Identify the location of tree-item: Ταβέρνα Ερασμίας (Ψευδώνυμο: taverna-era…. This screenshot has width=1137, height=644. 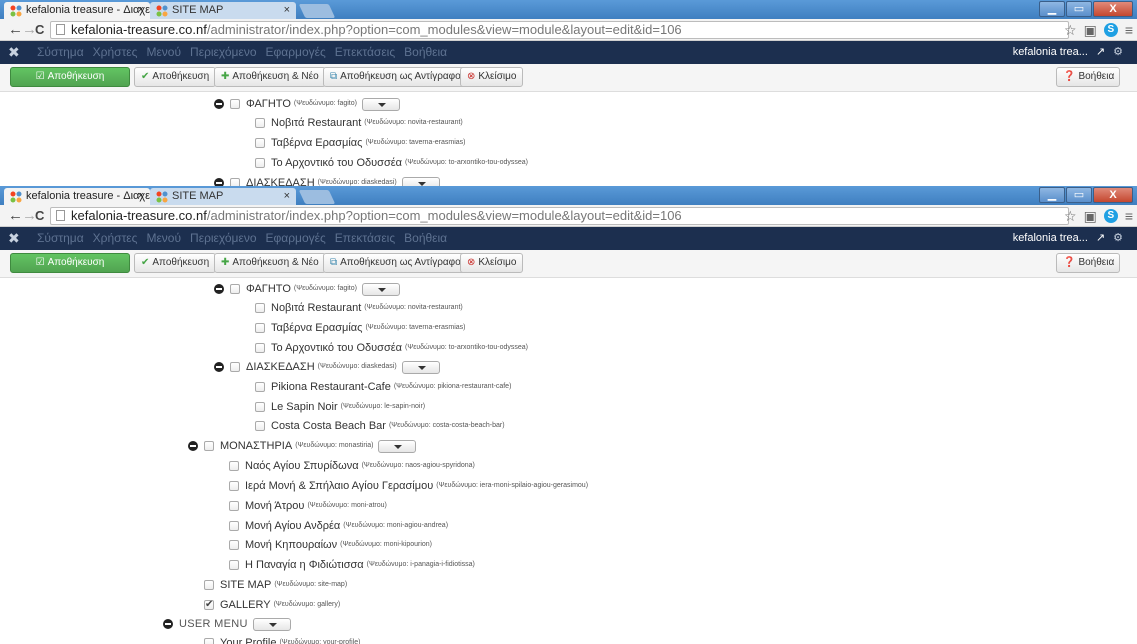
(360, 143).